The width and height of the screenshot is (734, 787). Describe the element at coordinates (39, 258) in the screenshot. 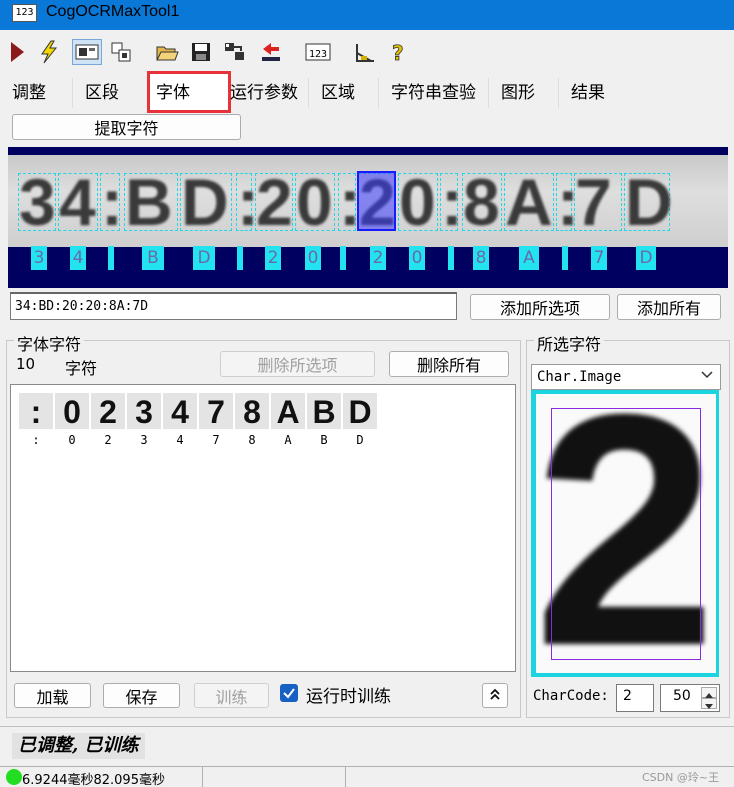

I see `segment-label: 3` at that location.